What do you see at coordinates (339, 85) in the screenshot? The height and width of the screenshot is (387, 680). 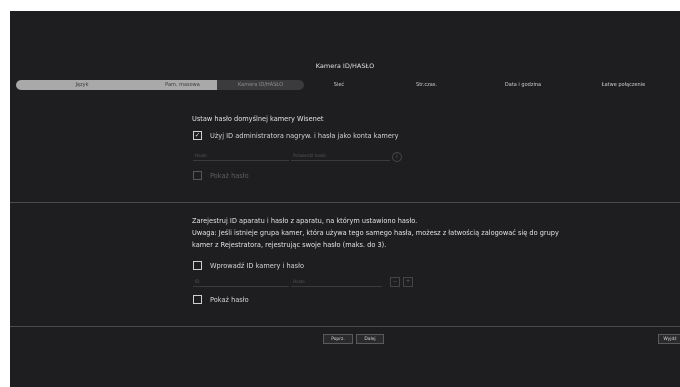 I see `step-network: Sieć` at bounding box center [339, 85].